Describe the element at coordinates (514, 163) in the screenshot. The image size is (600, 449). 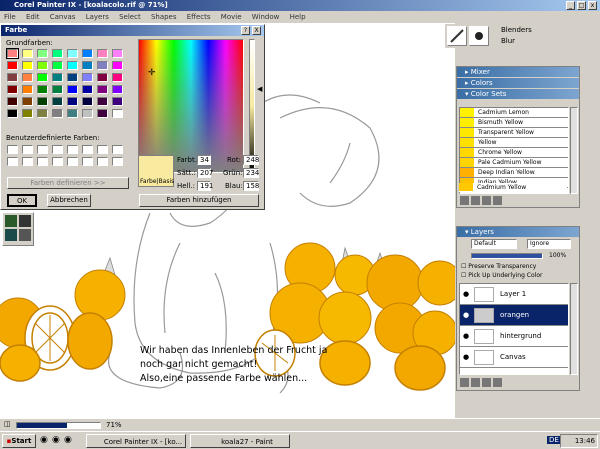
I see `color-set-item: Pale Cadmium Yellow` at that location.